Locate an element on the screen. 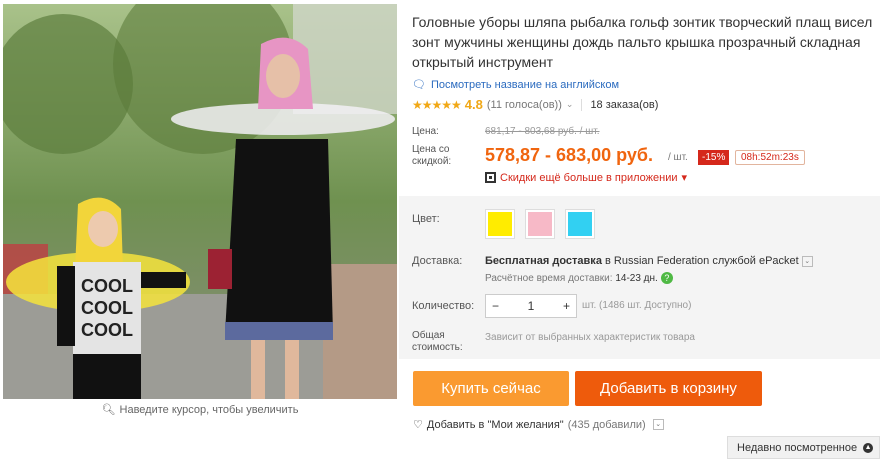 Image resolution: width=880 pixels, height=459 pixels. free-shipping: Бесплатная доставка is located at coordinates (543, 261).